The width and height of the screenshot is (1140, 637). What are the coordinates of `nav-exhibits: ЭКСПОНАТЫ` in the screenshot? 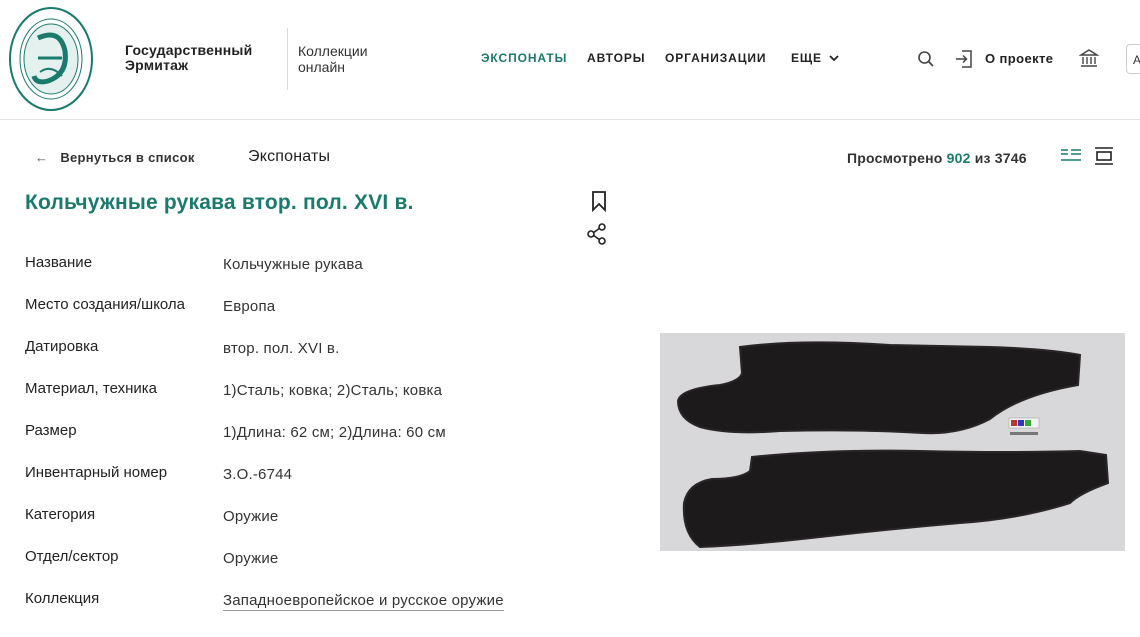 It's located at (524, 58).